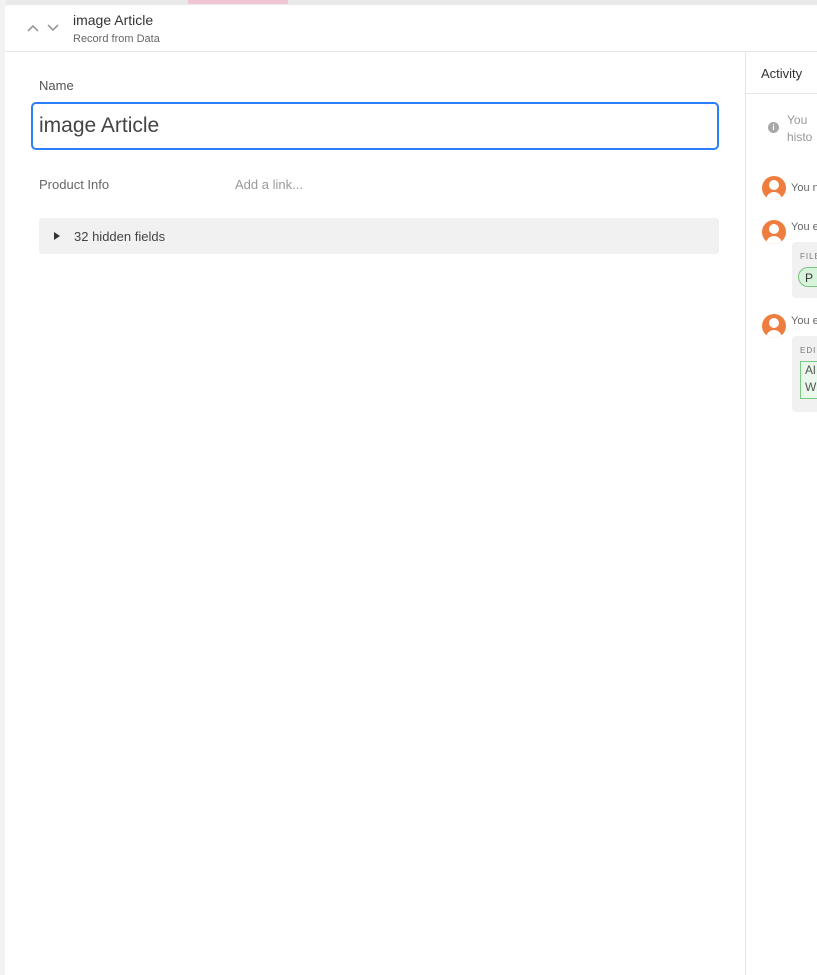 Image resolution: width=817 pixels, height=975 pixels. What do you see at coordinates (781, 73) in the screenshot?
I see `activity-title: Activity` at bounding box center [781, 73].